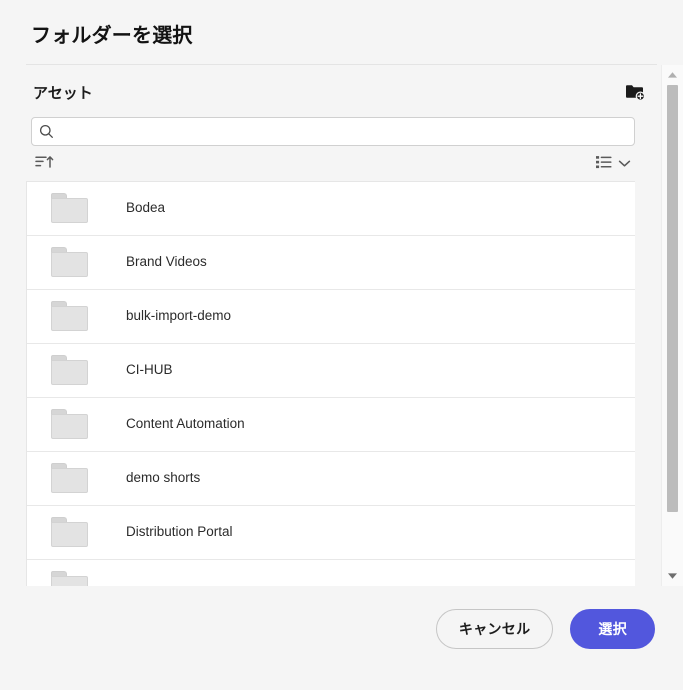  I want to click on list-item: bulk-import-demo, so click(331, 316).